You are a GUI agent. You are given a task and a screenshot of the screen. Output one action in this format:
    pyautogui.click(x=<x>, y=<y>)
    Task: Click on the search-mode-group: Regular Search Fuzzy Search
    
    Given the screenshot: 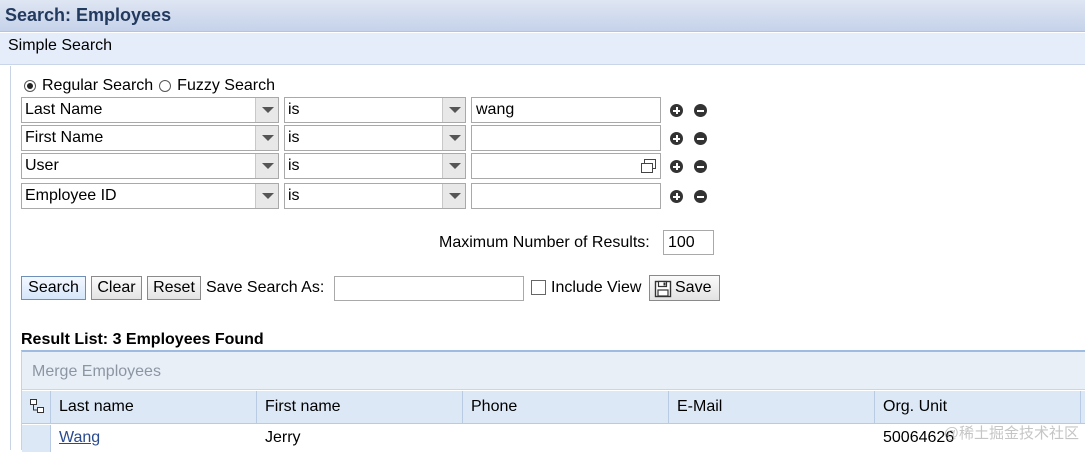 What is the action you would take?
    pyautogui.click(x=152, y=86)
    